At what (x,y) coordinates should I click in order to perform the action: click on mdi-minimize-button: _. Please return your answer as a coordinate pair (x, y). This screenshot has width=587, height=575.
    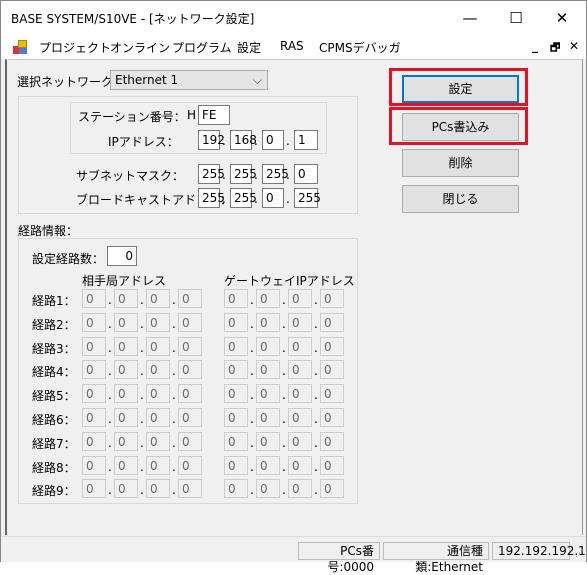
    Looking at the image, I should click on (535, 46).